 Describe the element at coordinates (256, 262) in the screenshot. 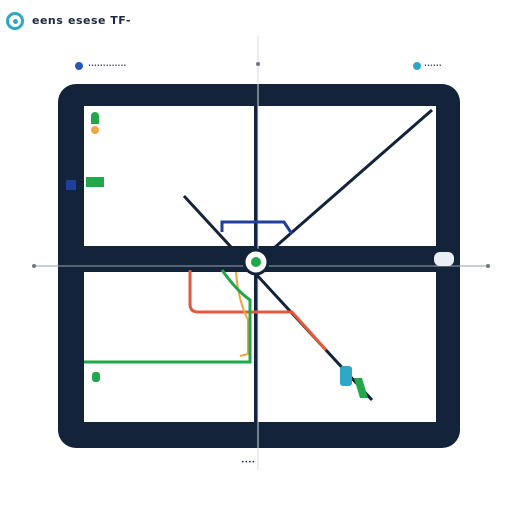

I see `center-node-inner` at that location.